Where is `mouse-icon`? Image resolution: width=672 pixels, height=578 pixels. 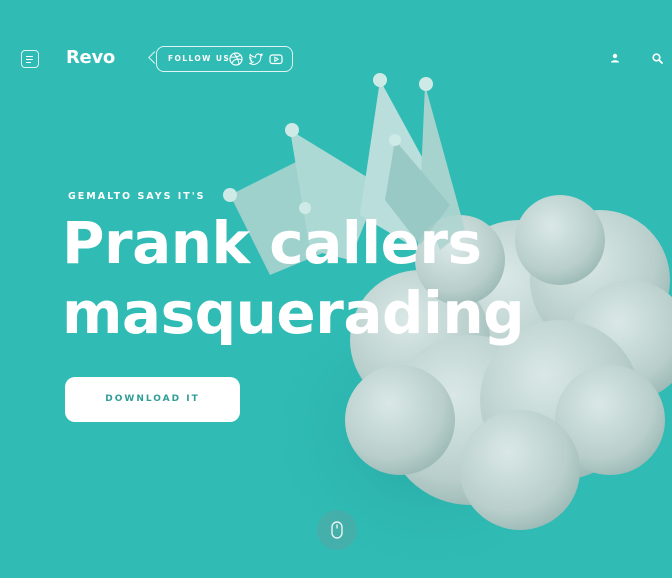 mouse-icon is located at coordinates (337, 530).